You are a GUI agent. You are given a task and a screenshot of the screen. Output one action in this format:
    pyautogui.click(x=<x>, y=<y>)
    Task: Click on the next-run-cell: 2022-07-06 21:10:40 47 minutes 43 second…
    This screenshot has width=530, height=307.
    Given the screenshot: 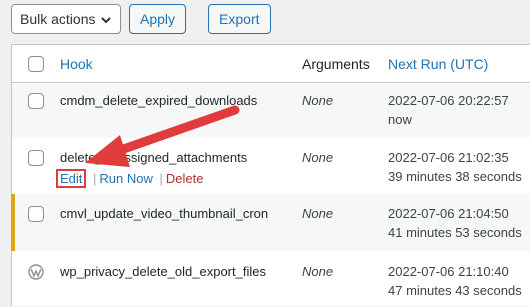 What is the action you would take?
    pyautogui.click(x=455, y=281)
    